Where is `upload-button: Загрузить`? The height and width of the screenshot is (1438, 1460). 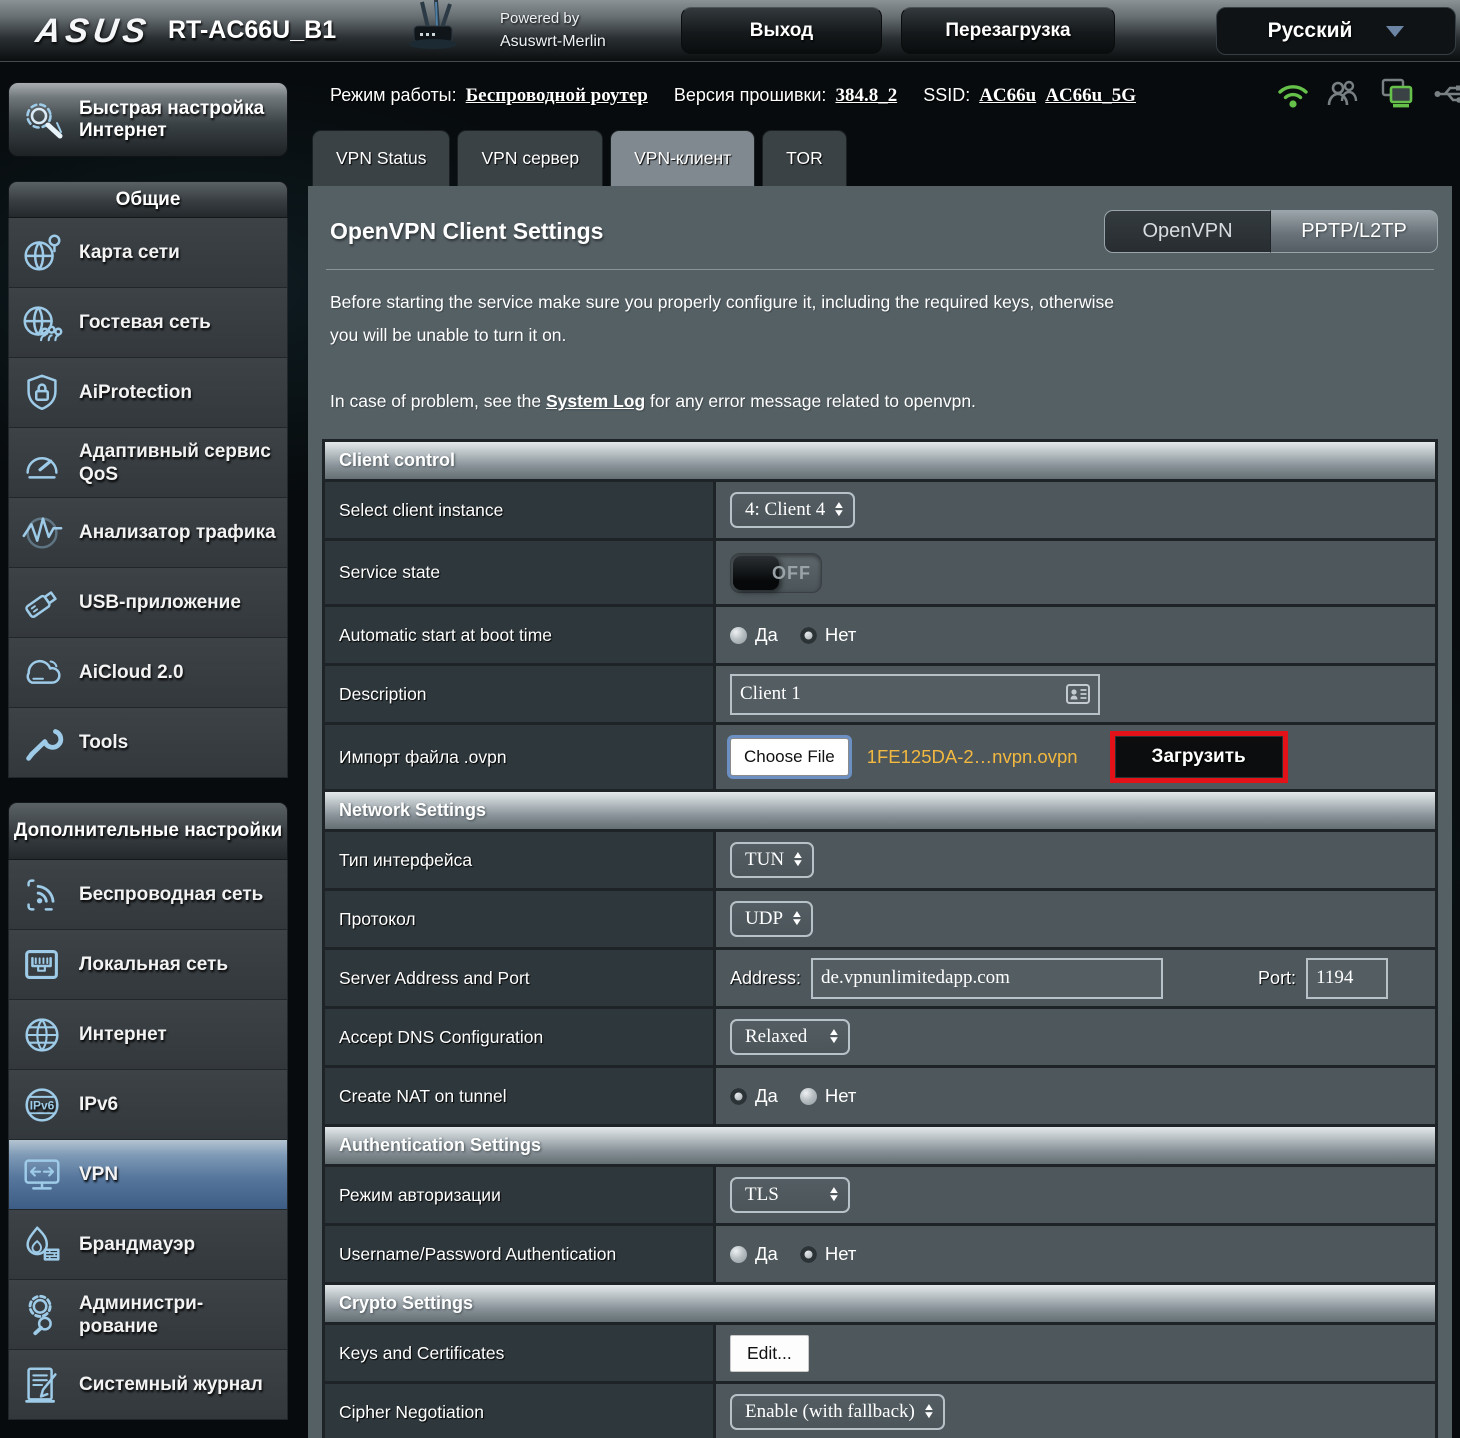 upload-button: Загрузить is located at coordinates (1198, 757).